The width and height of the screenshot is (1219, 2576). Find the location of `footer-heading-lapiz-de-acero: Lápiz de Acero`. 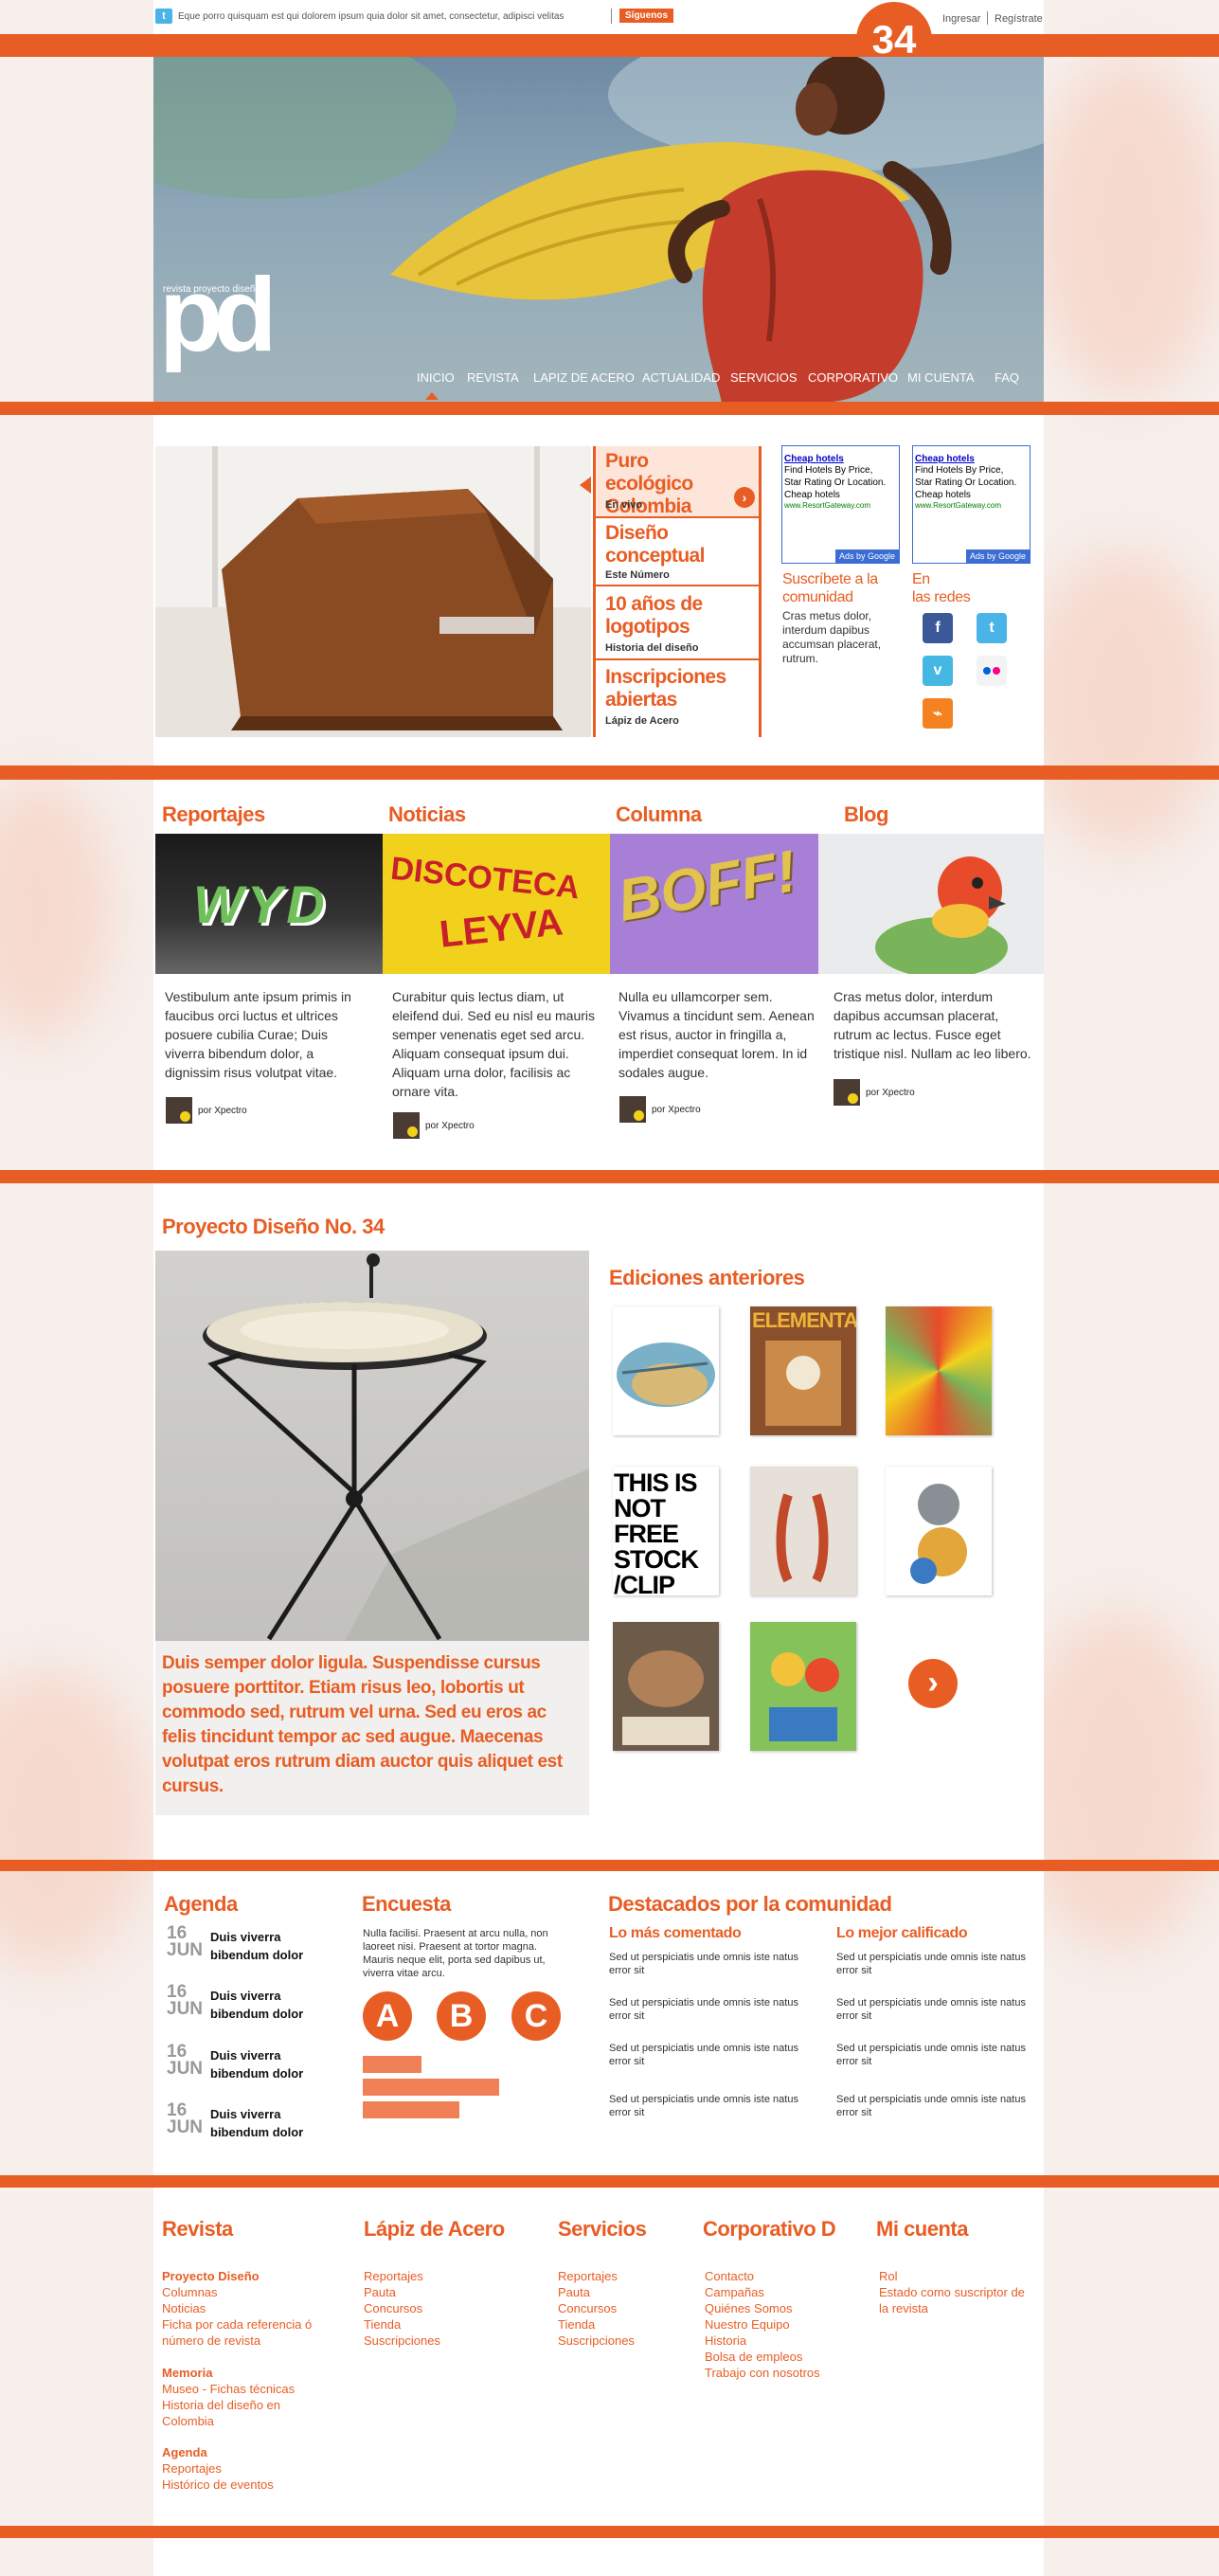

footer-heading-lapiz-de-acero: Lápiz de Acero is located at coordinates (434, 2229).